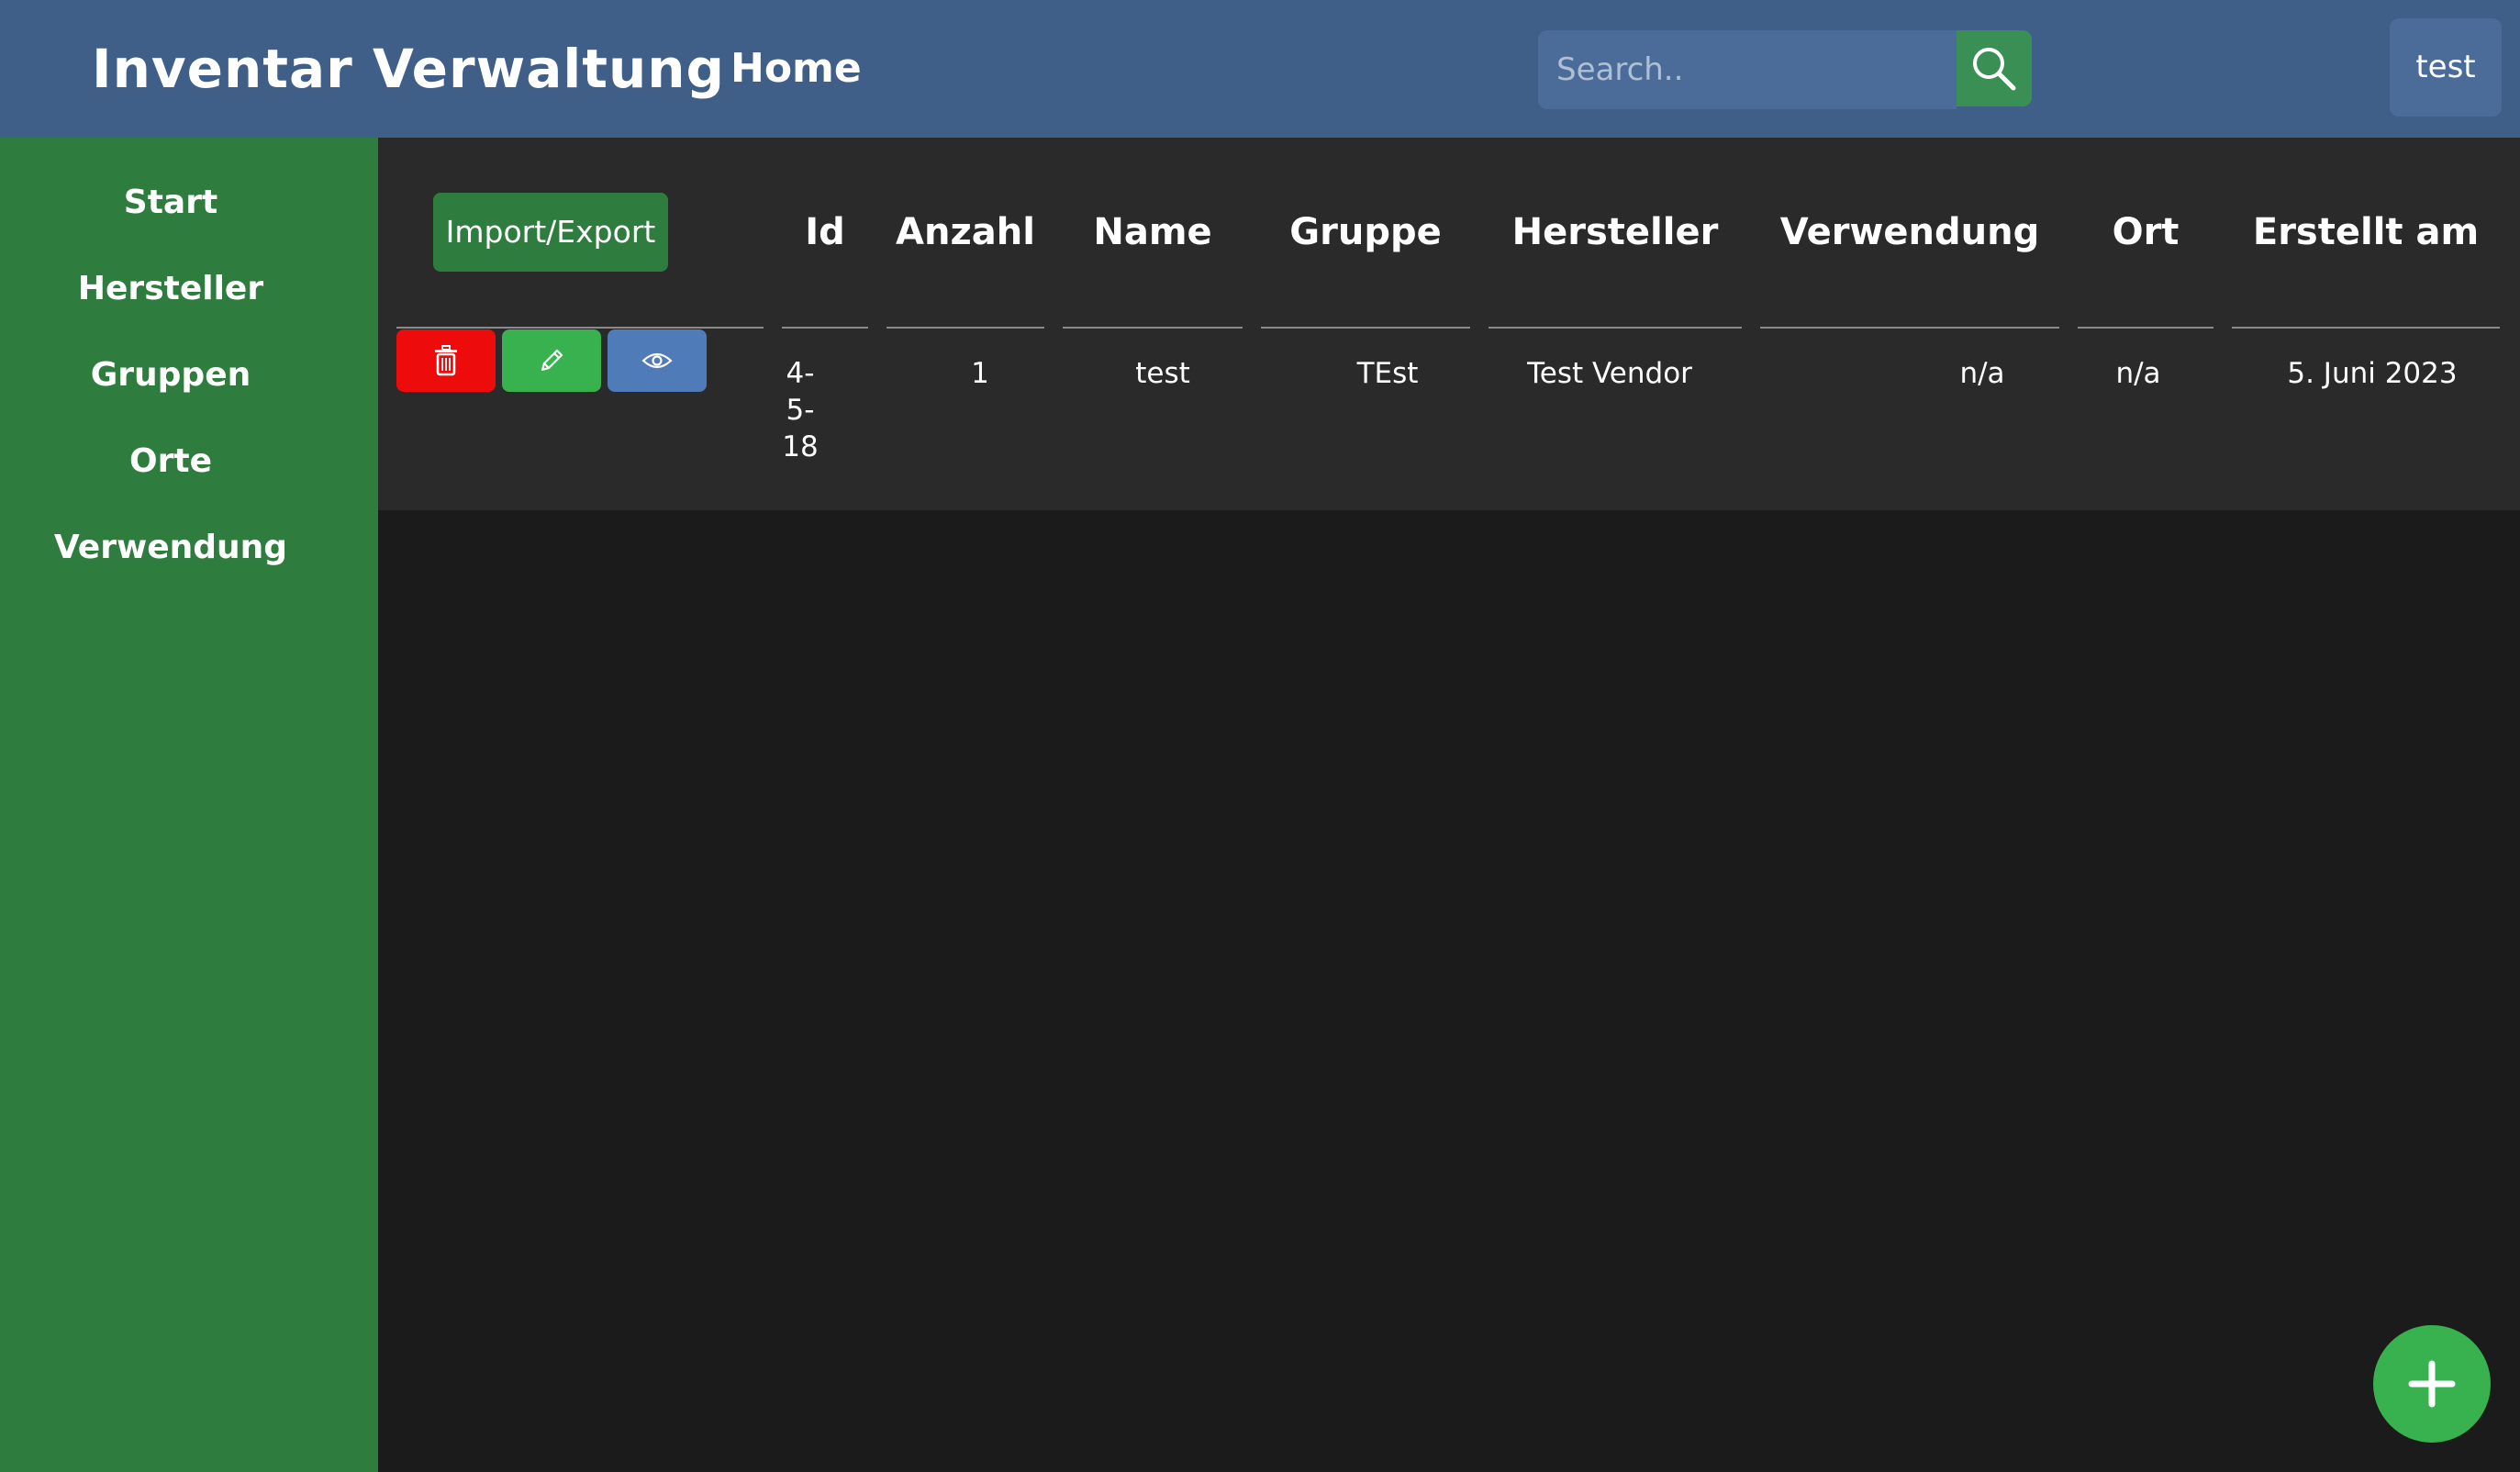  What do you see at coordinates (800, 446) in the screenshot?
I see `id-part: 18` at bounding box center [800, 446].